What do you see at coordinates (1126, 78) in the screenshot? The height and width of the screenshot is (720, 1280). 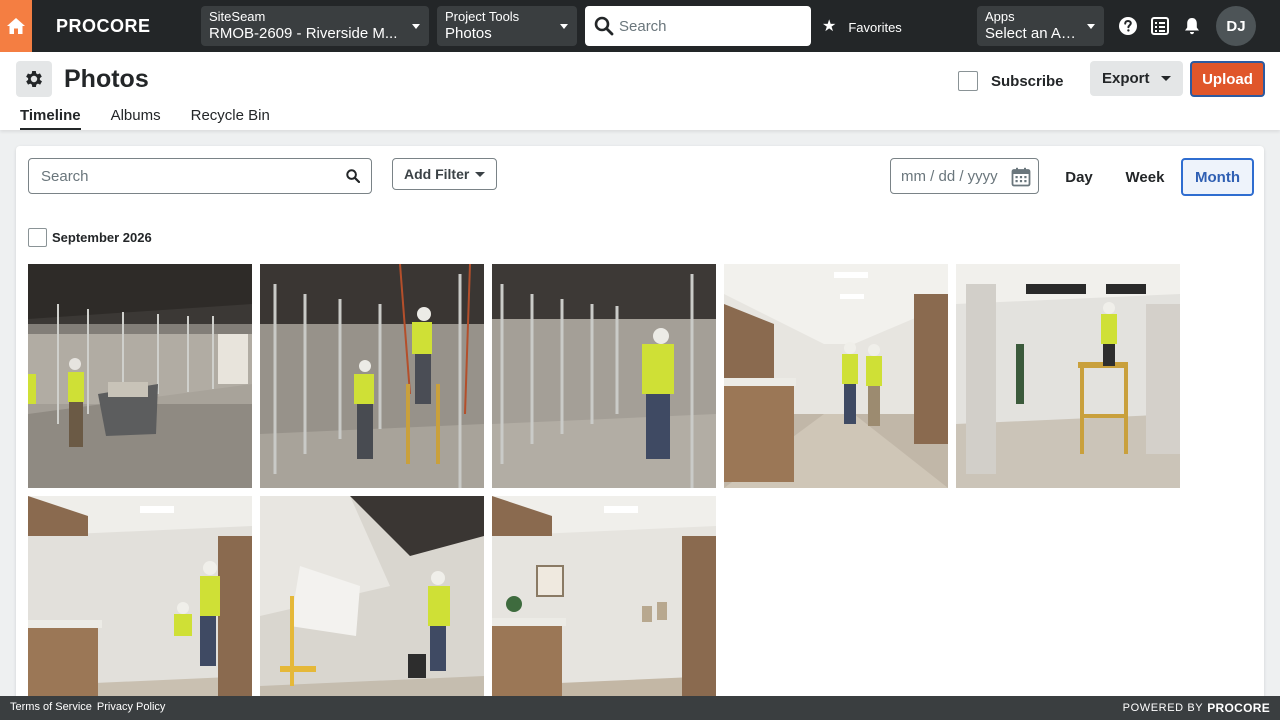 I see `export-label: Export` at bounding box center [1126, 78].